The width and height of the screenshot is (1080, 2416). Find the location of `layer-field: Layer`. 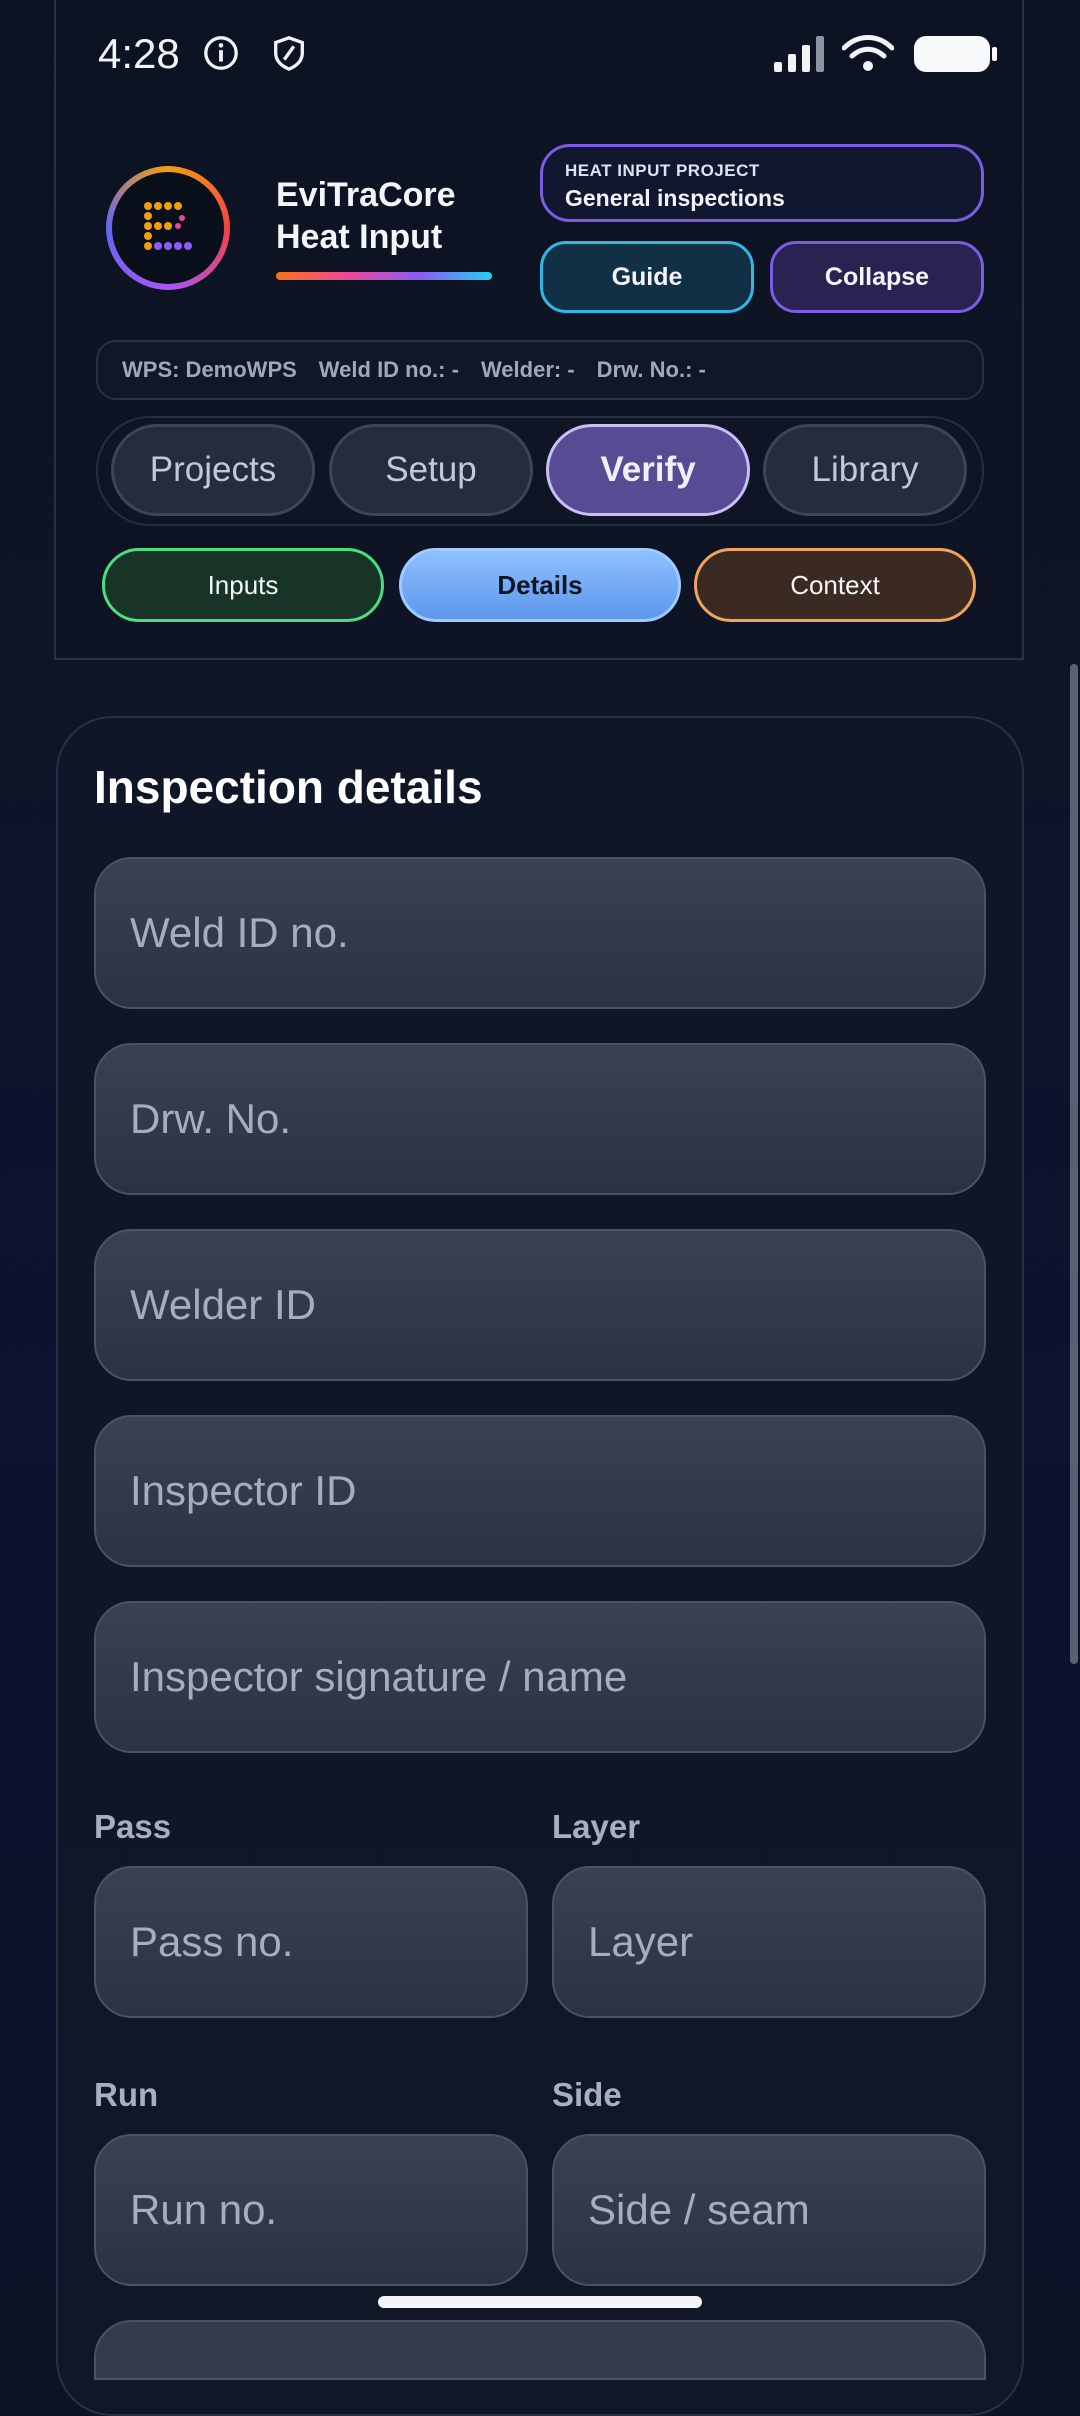

layer-field: Layer is located at coordinates (769, 1942).